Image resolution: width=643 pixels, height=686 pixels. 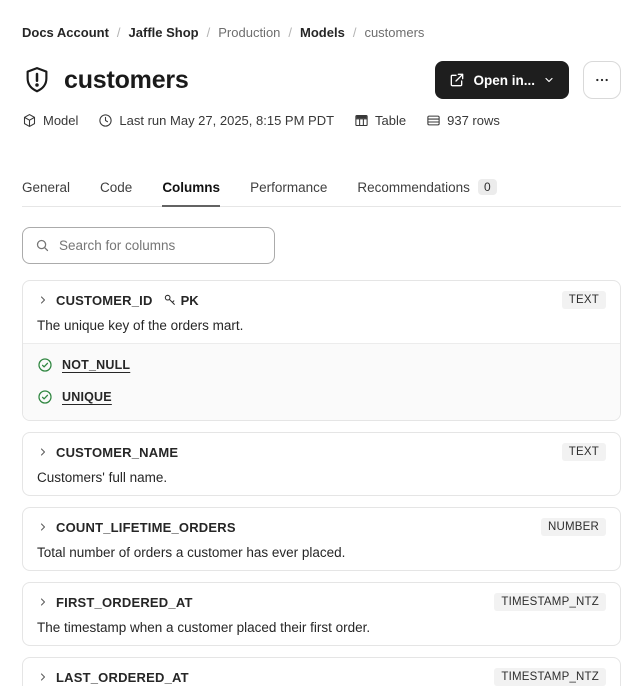 I want to click on search-icon, so click(x=42, y=245).